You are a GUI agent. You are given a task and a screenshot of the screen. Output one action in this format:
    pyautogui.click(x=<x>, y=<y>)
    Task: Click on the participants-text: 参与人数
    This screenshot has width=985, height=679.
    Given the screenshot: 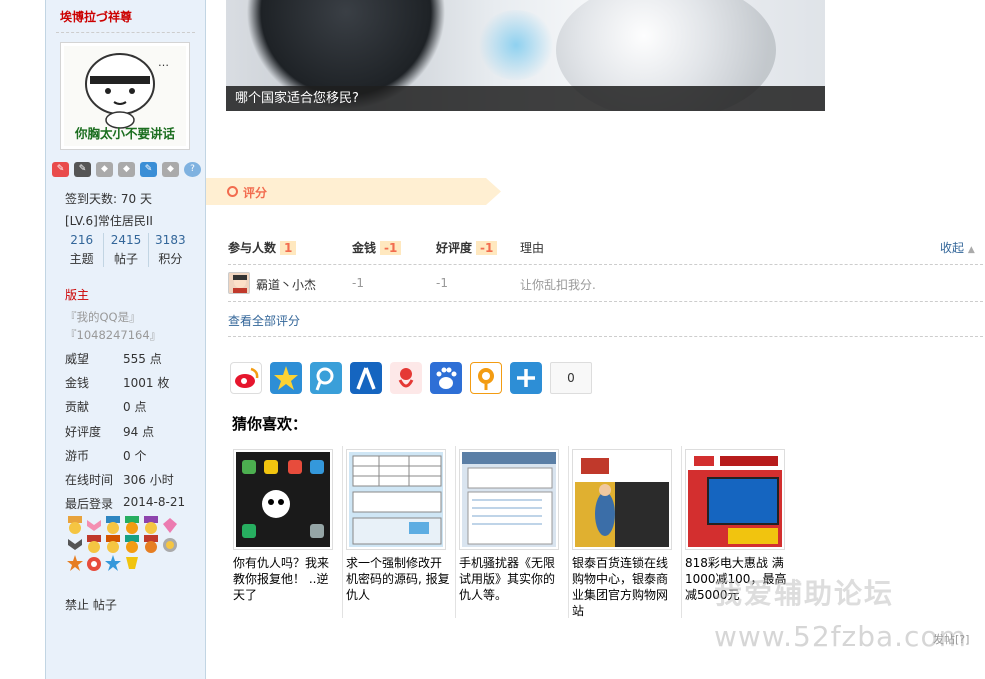 What is the action you would take?
    pyautogui.click(x=252, y=248)
    